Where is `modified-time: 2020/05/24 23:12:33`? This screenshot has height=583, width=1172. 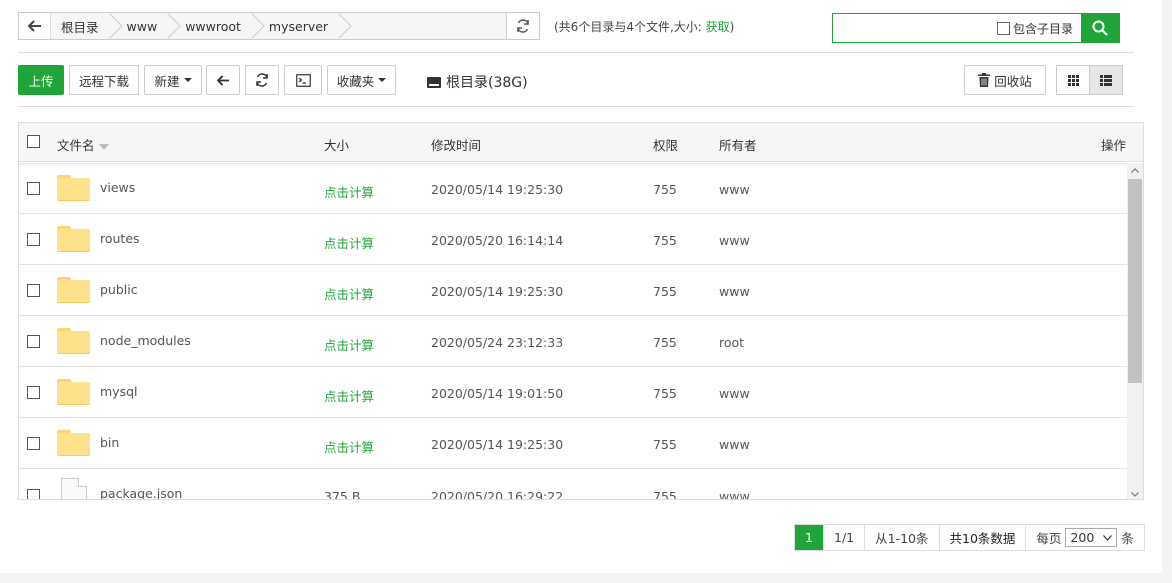
modified-time: 2020/05/24 23:12:33 is located at coordinates (497, 342).